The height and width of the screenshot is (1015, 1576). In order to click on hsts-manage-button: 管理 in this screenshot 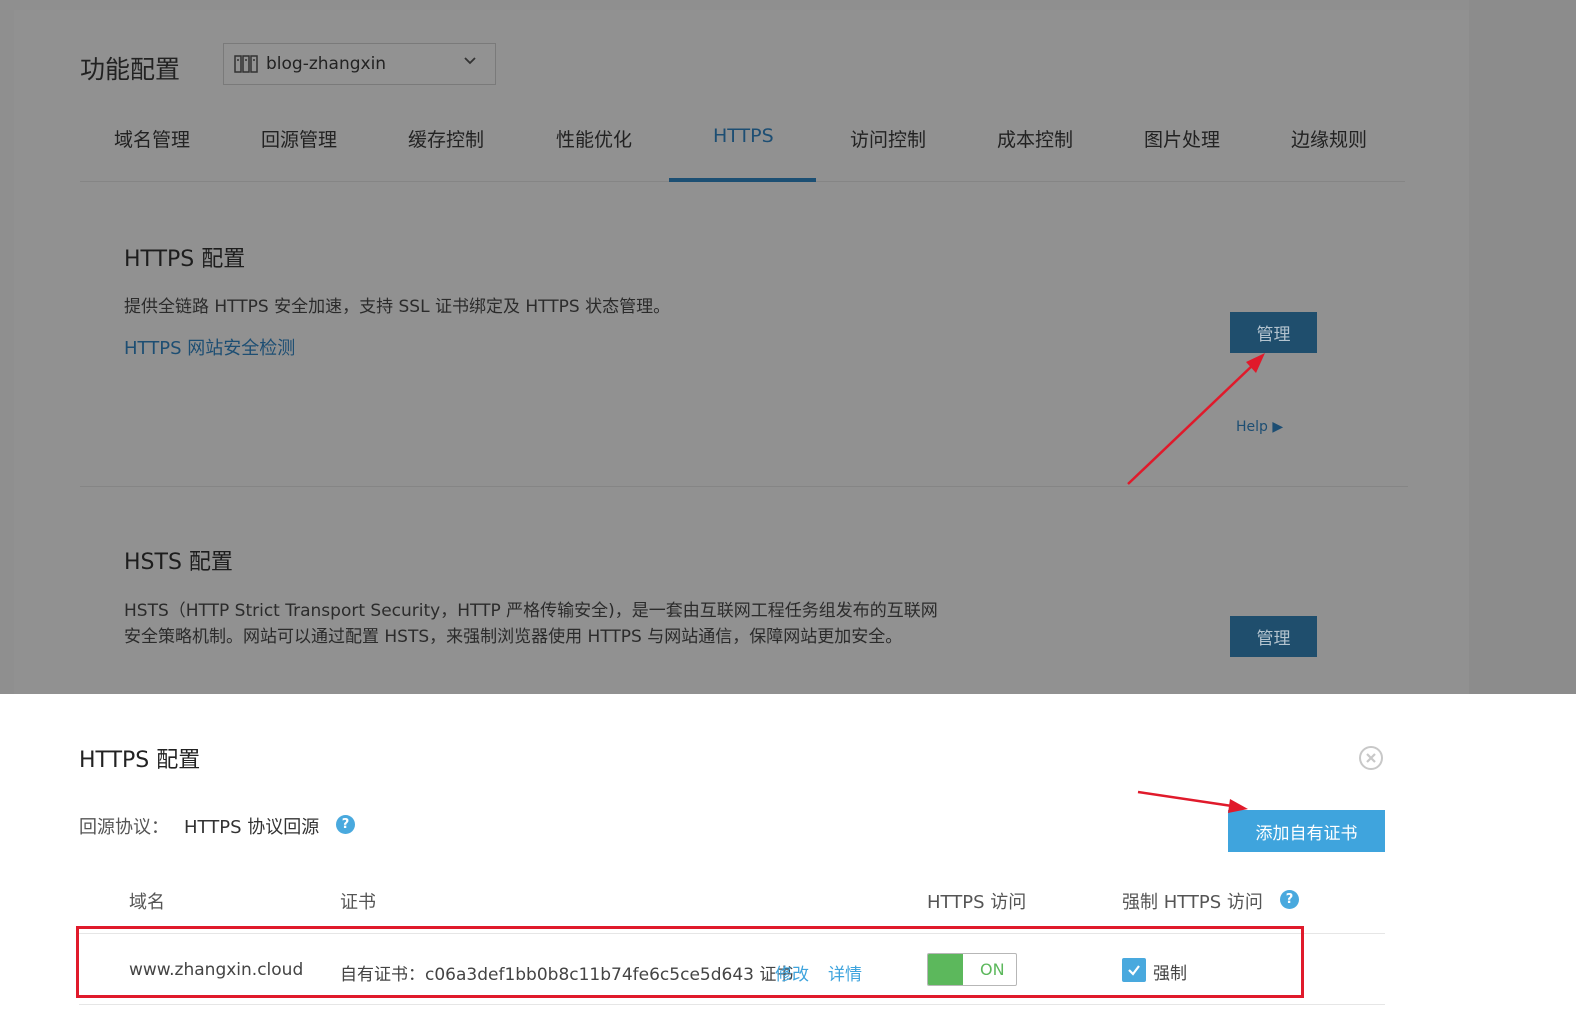, I will do `click(1273, 636)`.